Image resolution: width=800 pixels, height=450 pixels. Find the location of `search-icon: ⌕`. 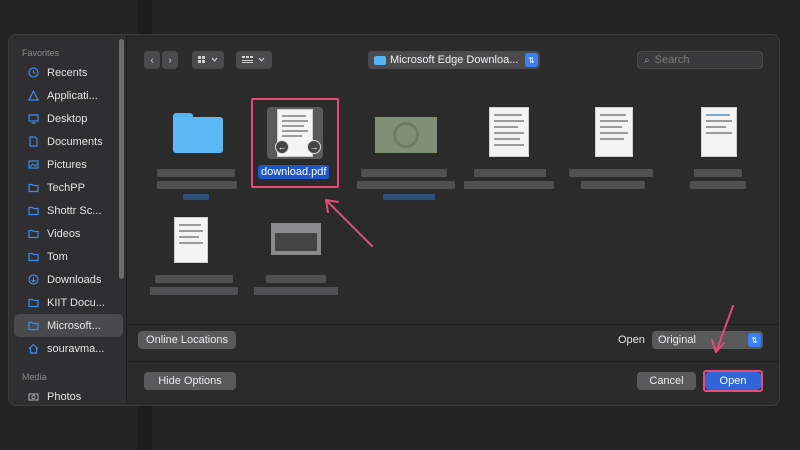

search-icon: ⌕ is located at coordinates (647, 60).